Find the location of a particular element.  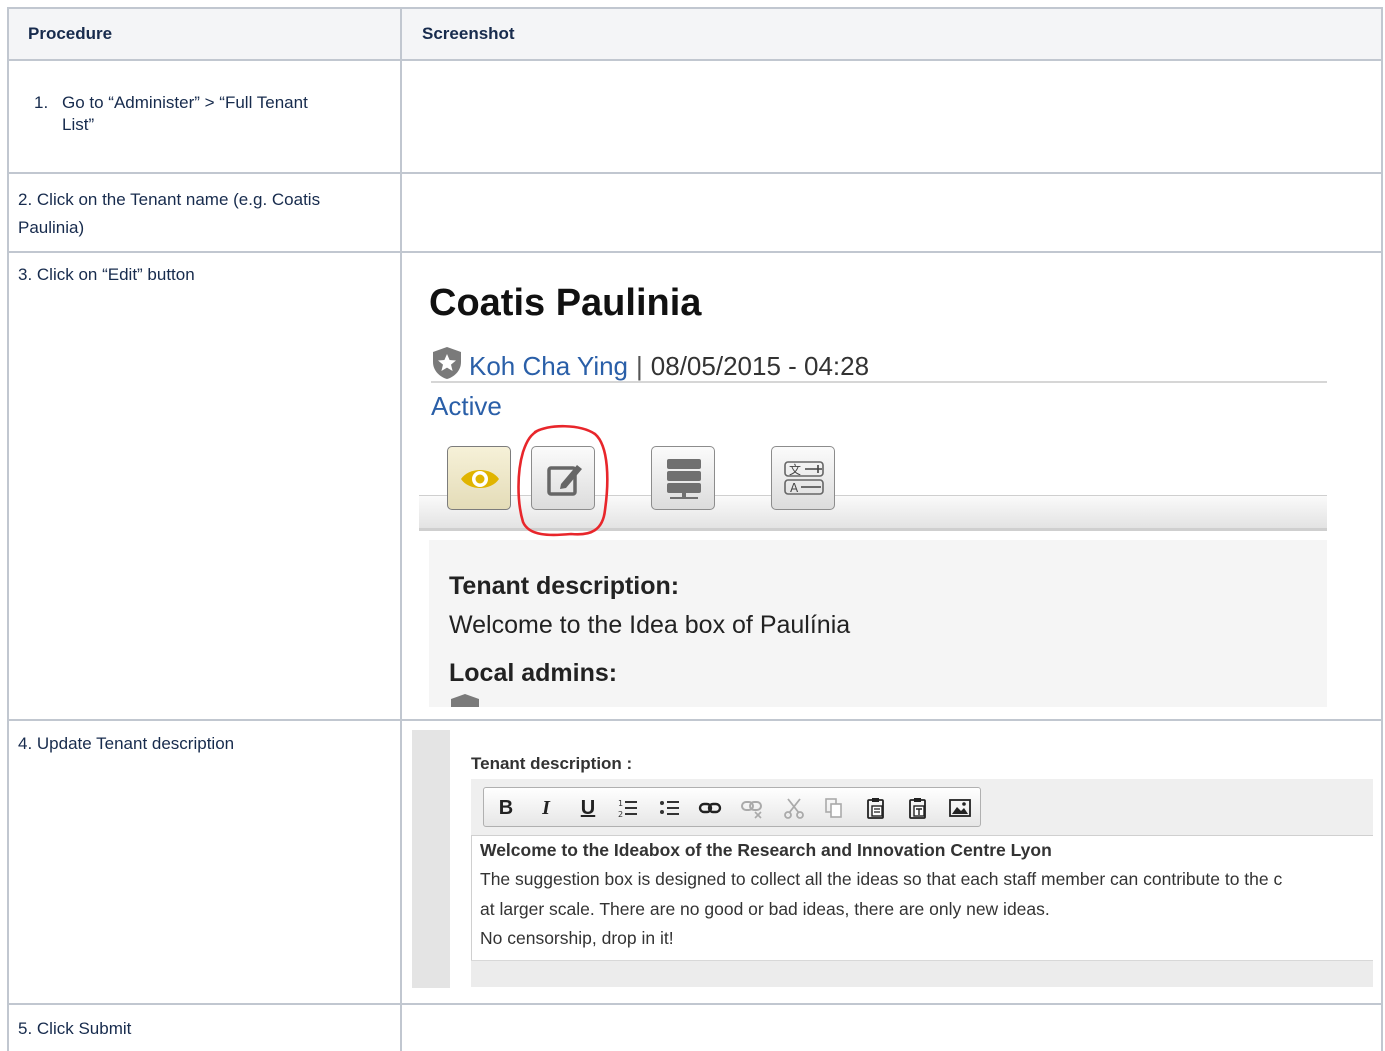

step-5-text: 5. Click Submit is located at coordinates (75, 1028).